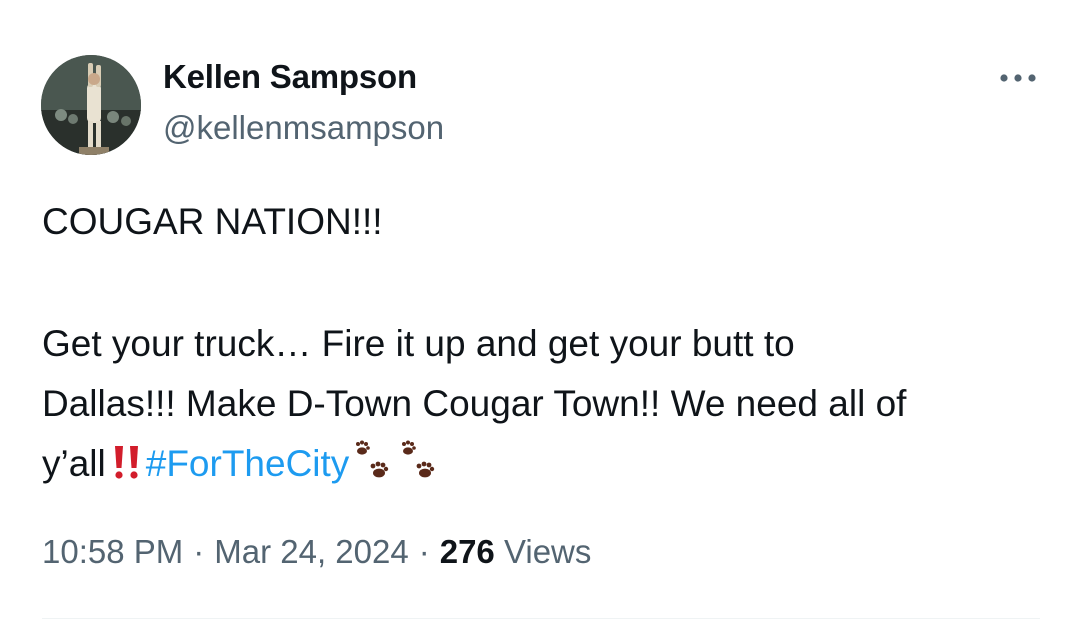 This screenshot has width=1080, height=623. I want to click on tweet-line-last: y’all #ForTheCity, so click(547, 468).